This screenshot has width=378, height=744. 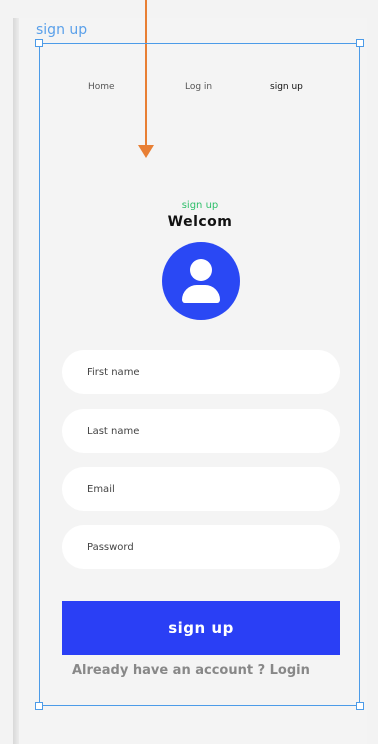 I want to click on top-nav: Home Log in sign up, so click(x=200, y=88).